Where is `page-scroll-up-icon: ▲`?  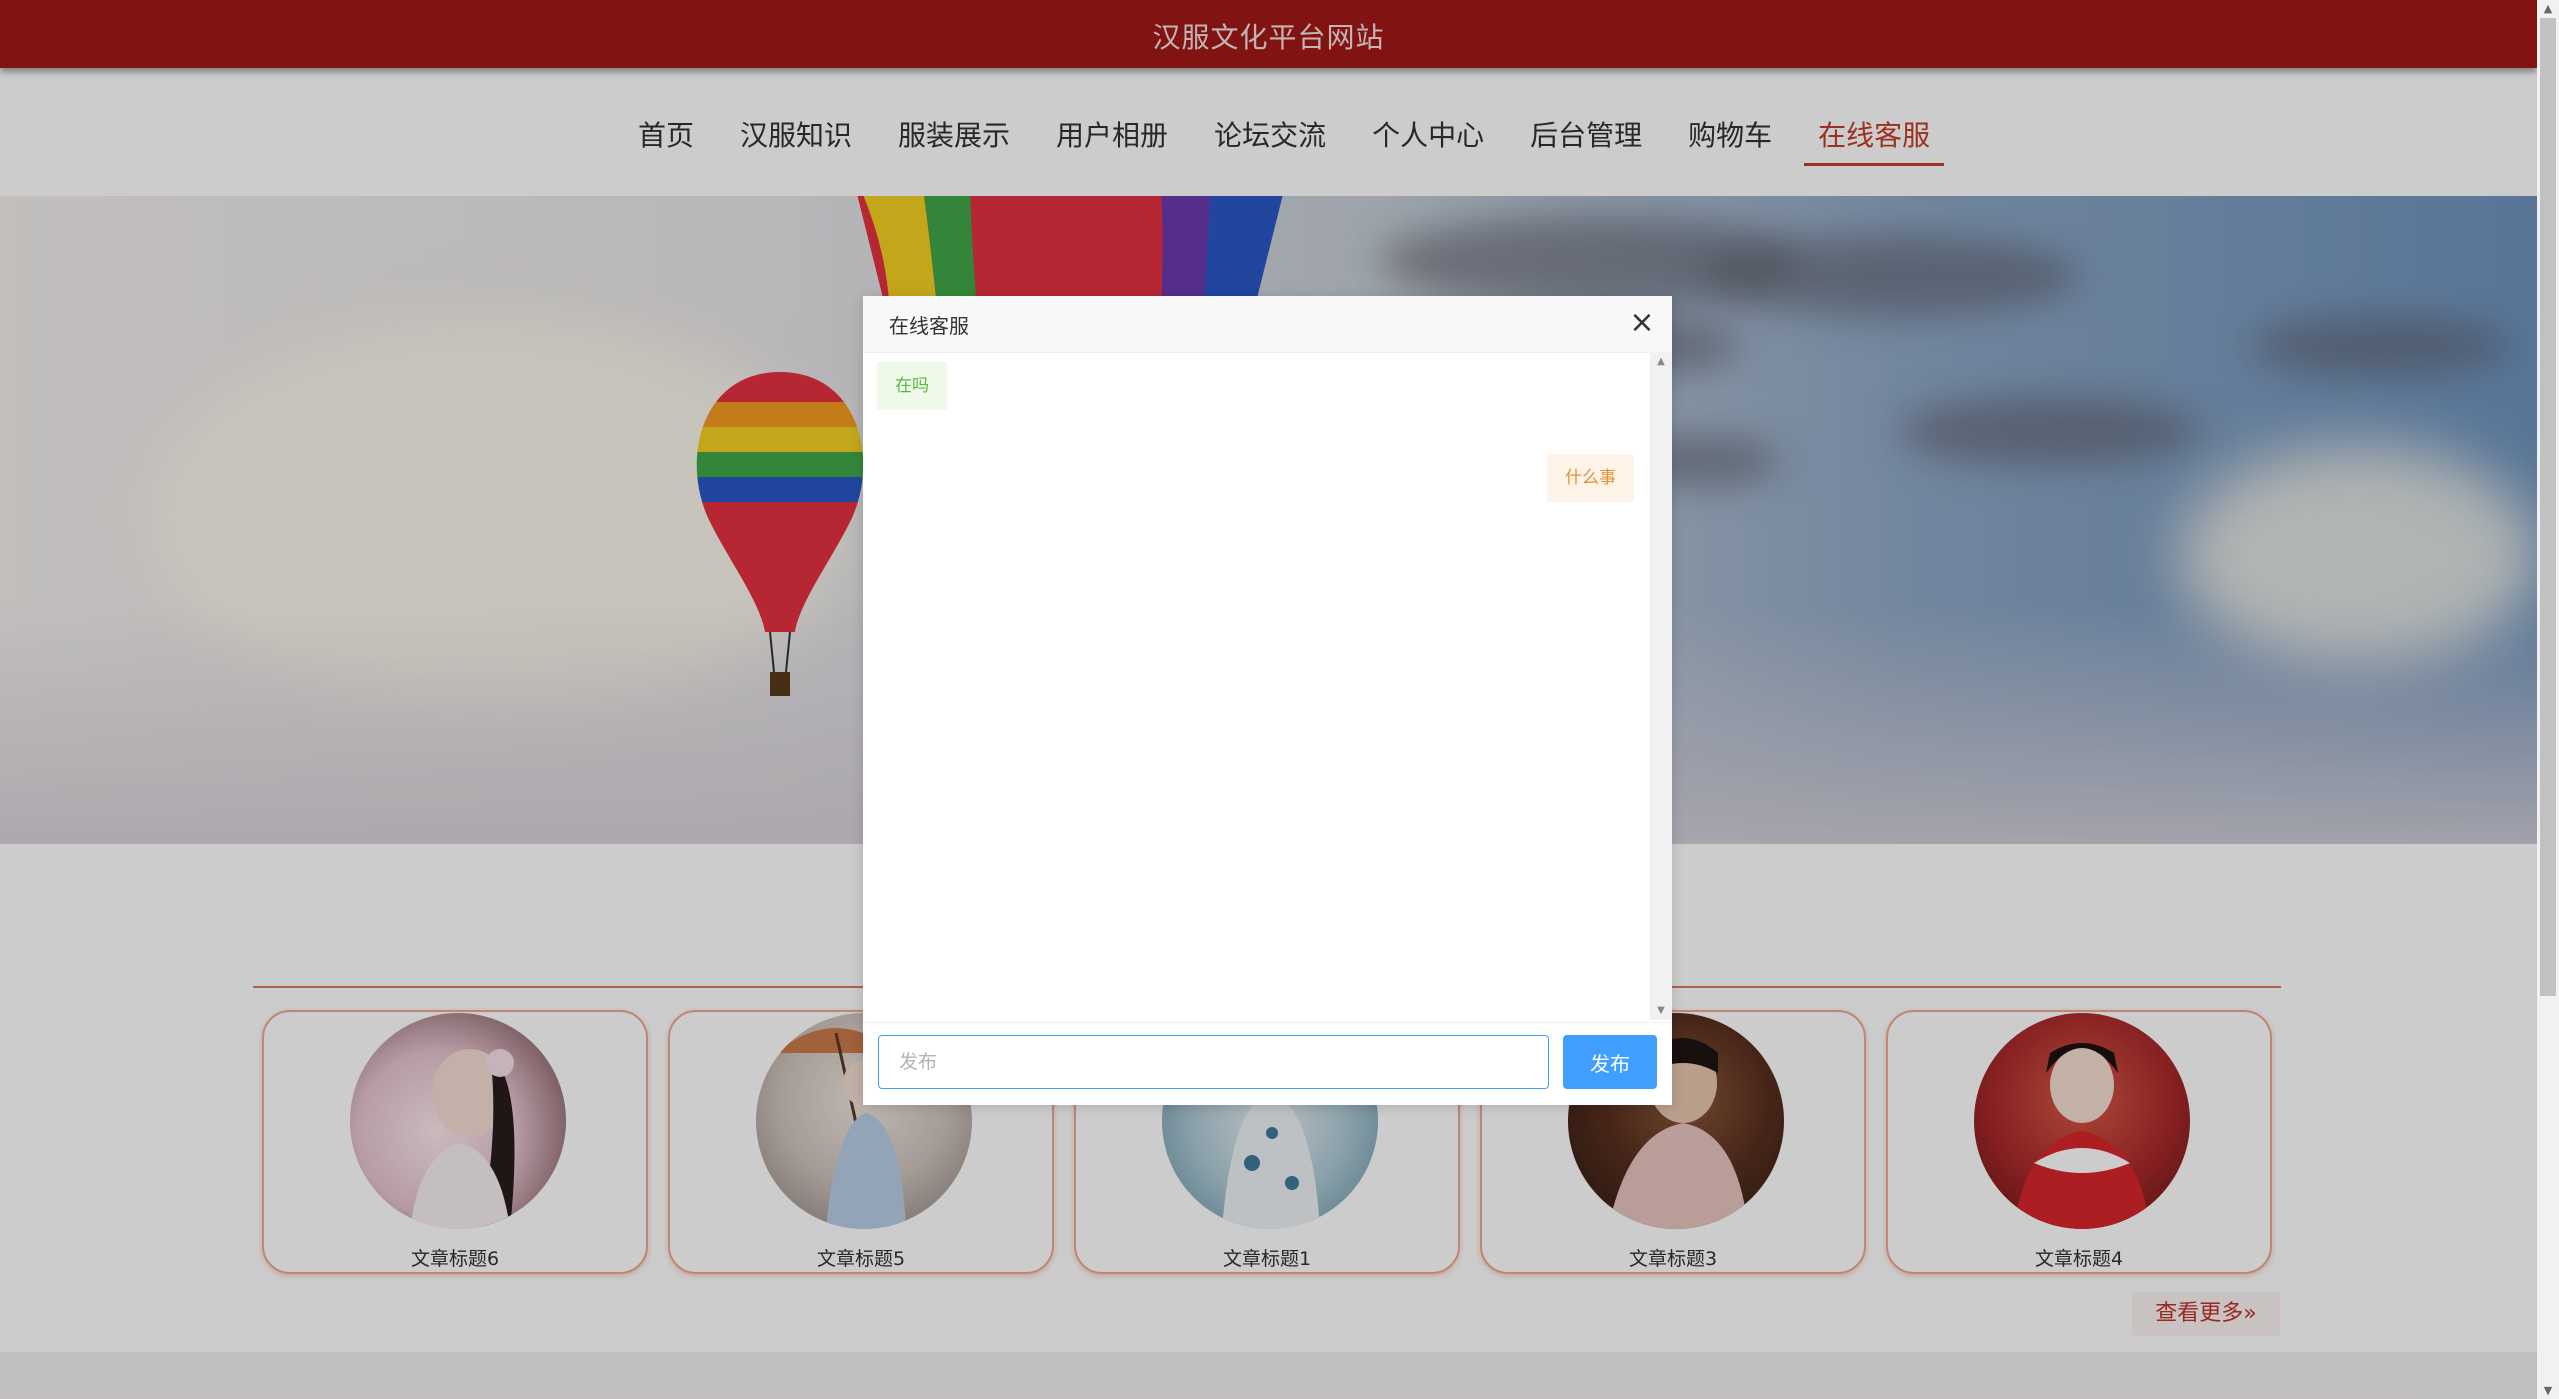
page-scroll-up-icon: ▲ is located at coordinates (2548, 8).